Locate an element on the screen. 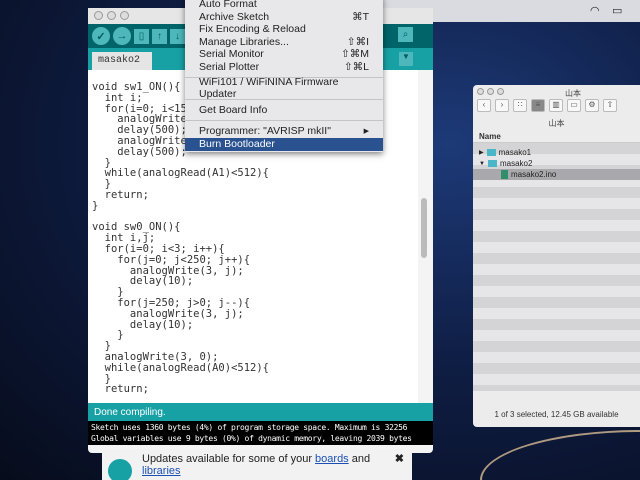 This screenshot has width=640, height=480. forward-button: › is located at coordinates (502, 105).